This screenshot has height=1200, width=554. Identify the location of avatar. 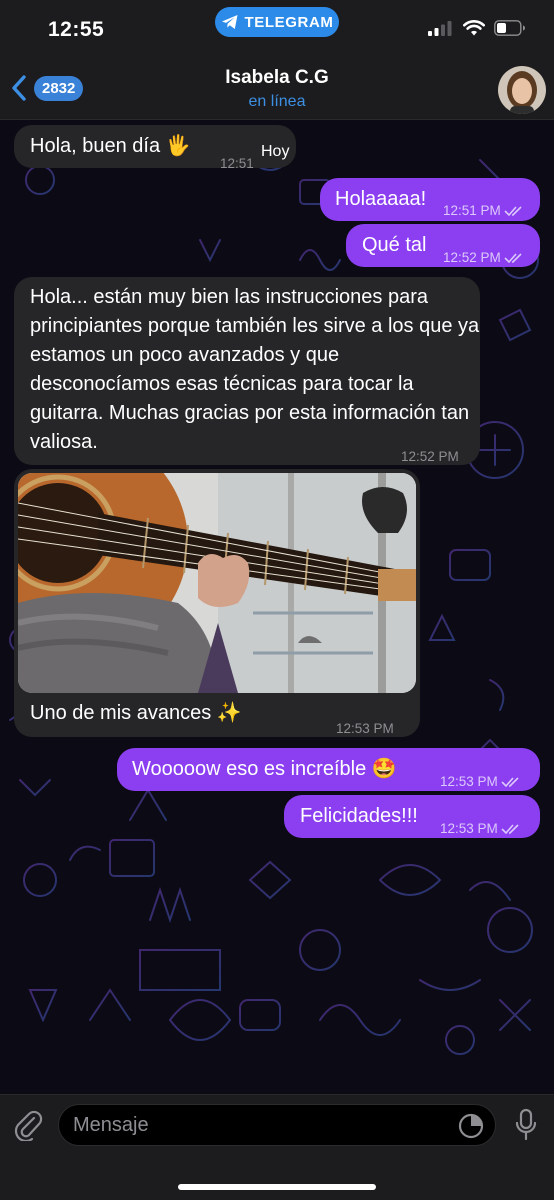
(522, 90).